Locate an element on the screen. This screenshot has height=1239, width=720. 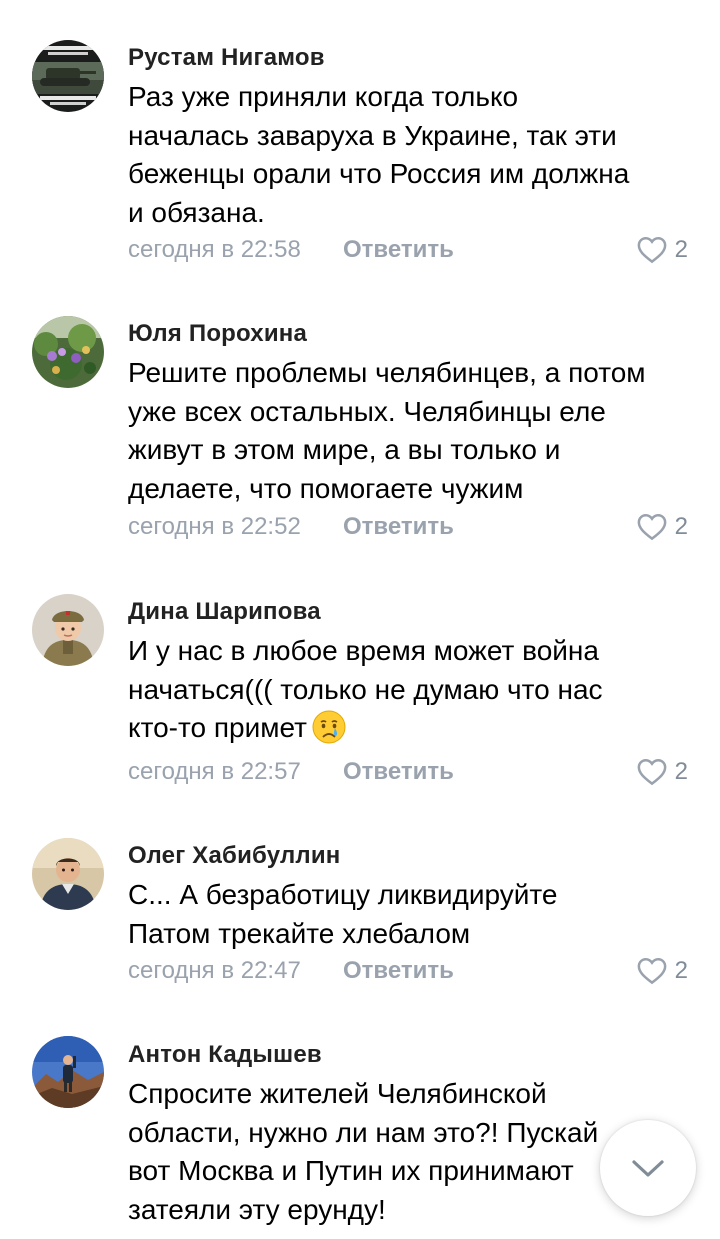
comment-time: сегодня в 22:57 is located at coordinates (214, 771).